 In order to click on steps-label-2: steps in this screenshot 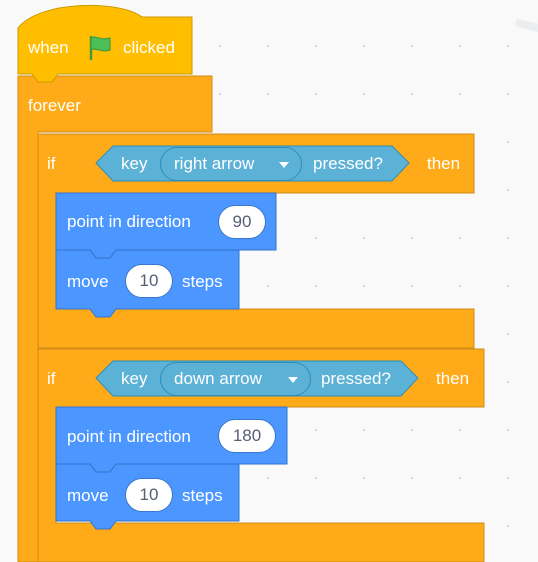, I will do `click(202, 495)`.